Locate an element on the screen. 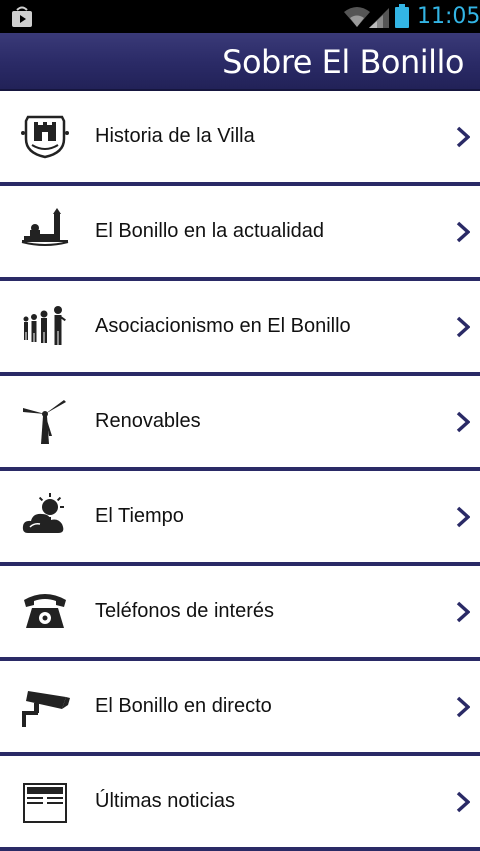 The height and width of the screenshot is (851, 480). camera-icon is located at coordinates (46, 709).